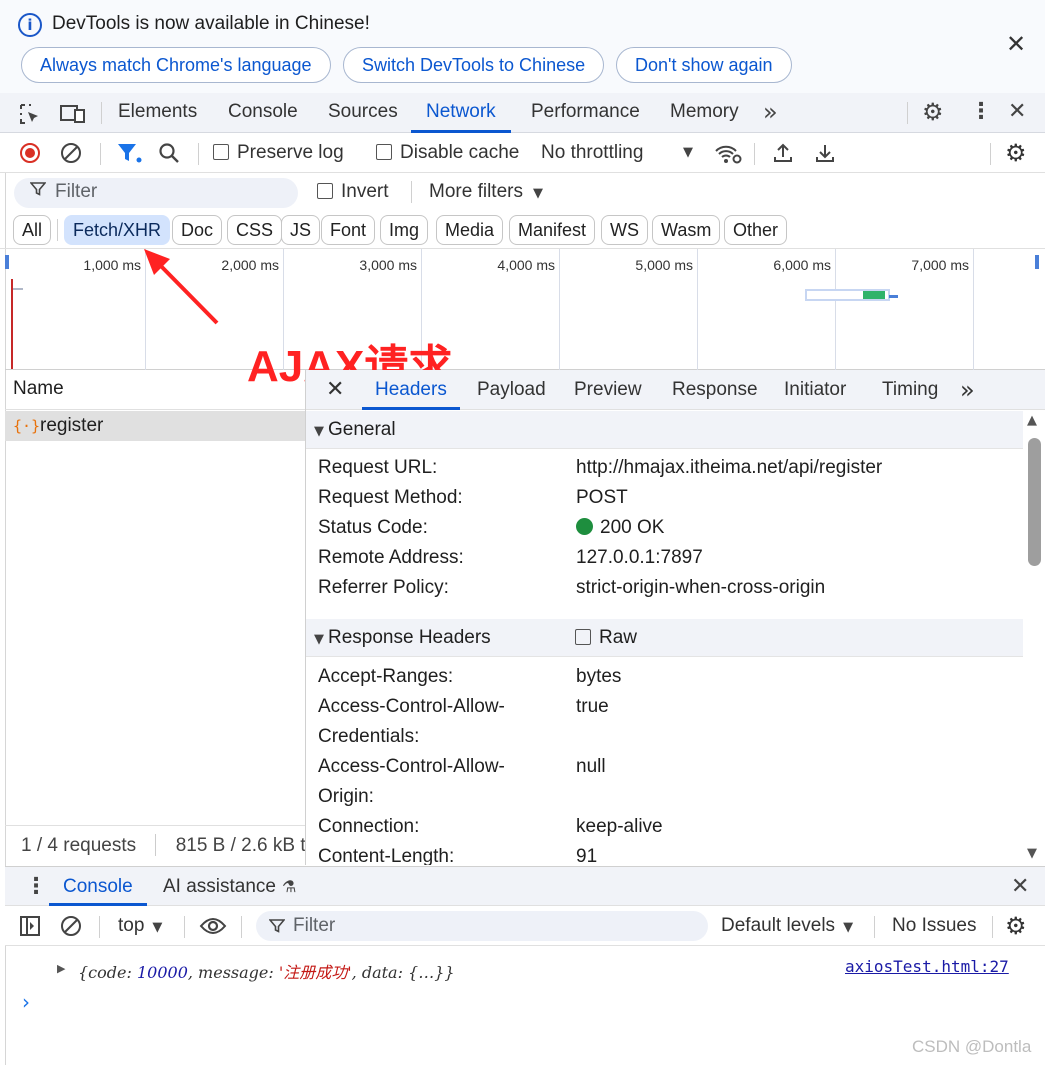 The height and width of the screenshot is (1065, 1045). What do you see at coordinates (1020, 886) in the screenshot?
I see `close-drawer-icon: ✕` at bounding box center [1020, 886].